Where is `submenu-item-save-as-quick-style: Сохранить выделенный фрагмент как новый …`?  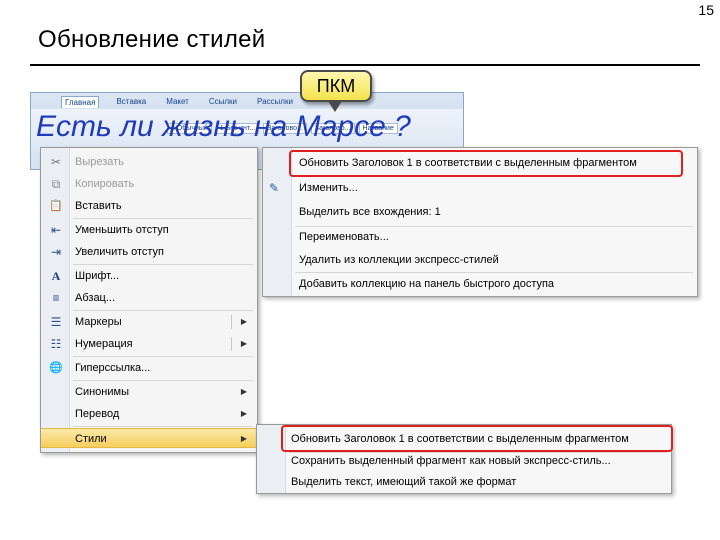
submenu-item-save-as-quick-style: Сохранить выделенный фрагмент как новый … is located at coordinates (464, 461).